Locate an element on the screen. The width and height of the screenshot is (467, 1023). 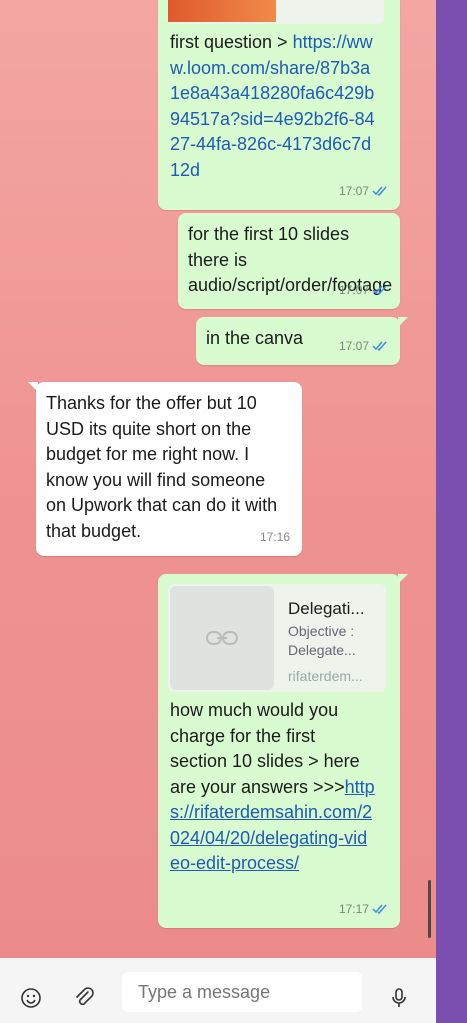
message-bubble: in the canva 17:07 is located at coordinates (302, 341).